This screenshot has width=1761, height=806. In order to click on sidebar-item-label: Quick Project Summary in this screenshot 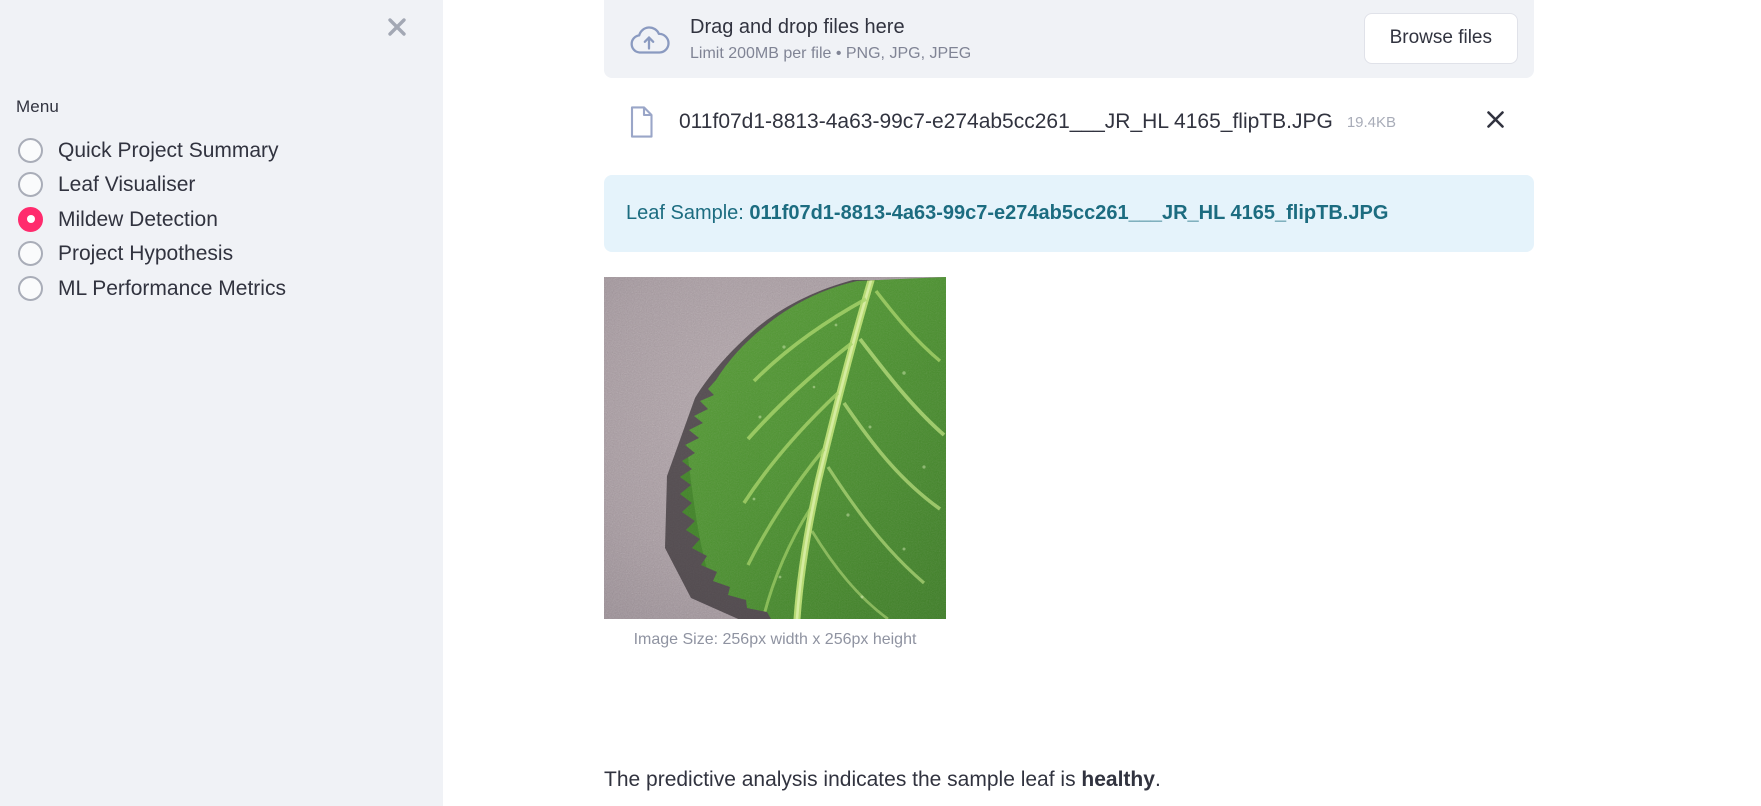, I will do `click(168, 150)`.